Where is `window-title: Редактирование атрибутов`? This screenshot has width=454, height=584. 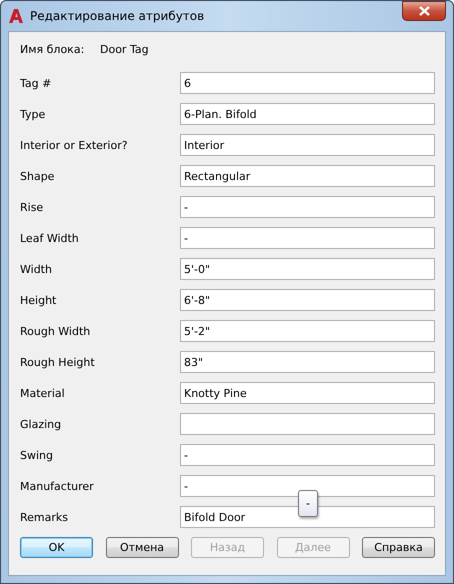
window-title: Редактирование атрибутов is located at coordinates (118, 16).